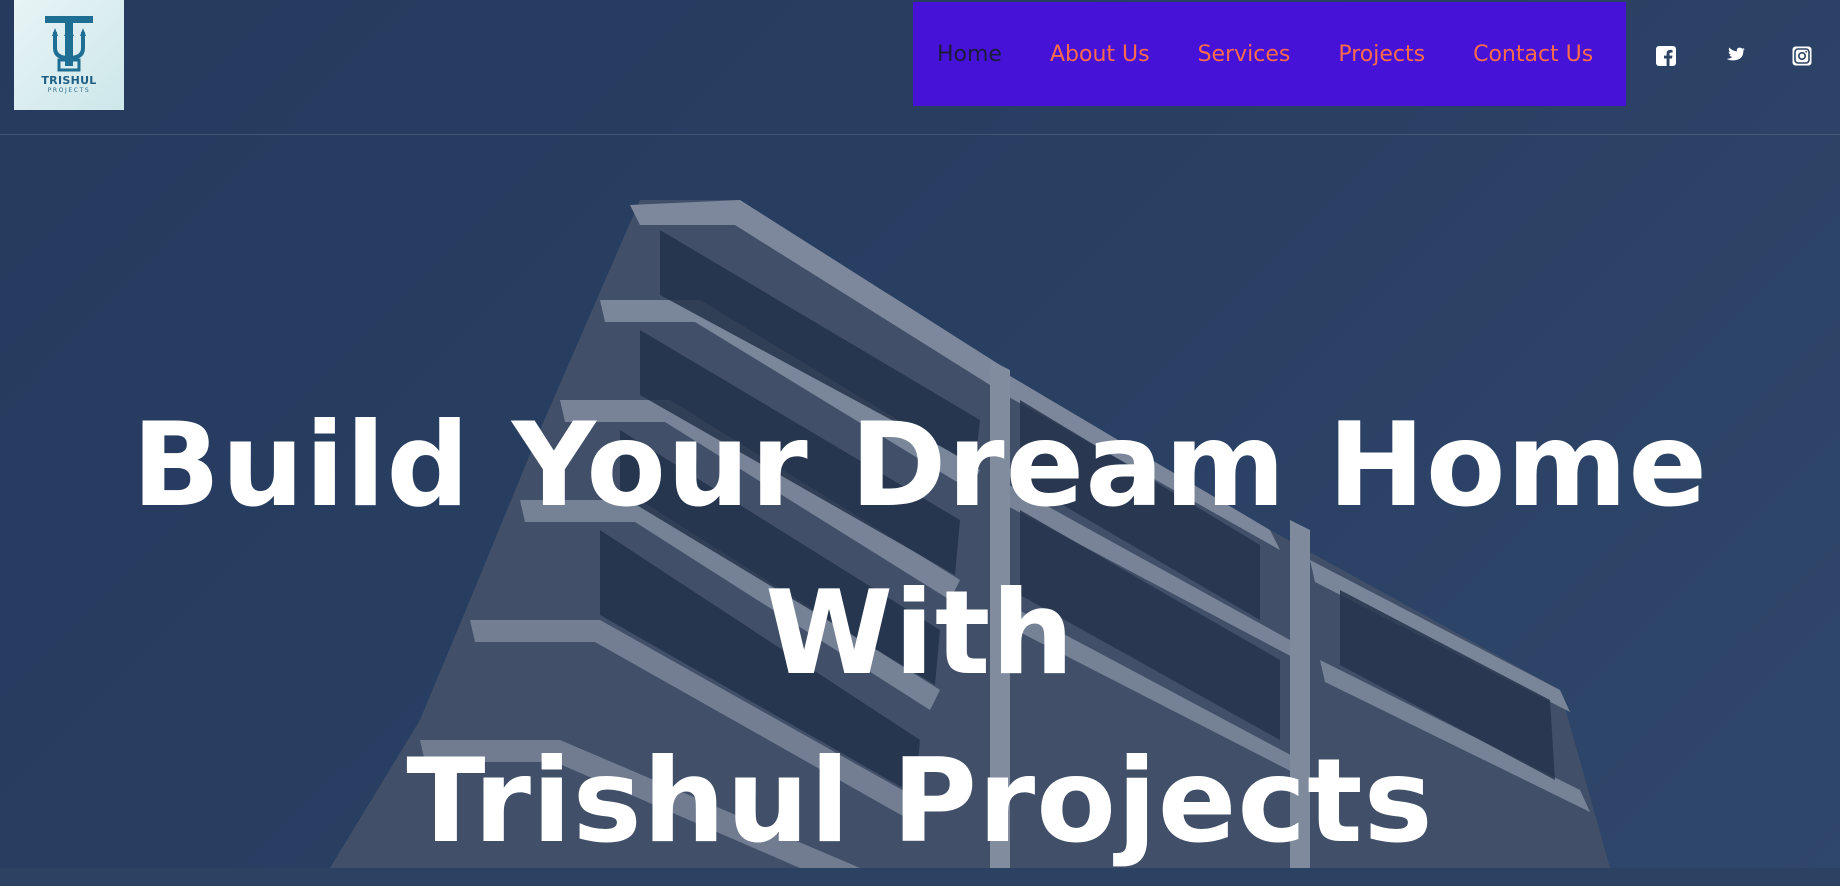  I want to click on hero-heading-line: Trishul Projects, so click(920, 801).